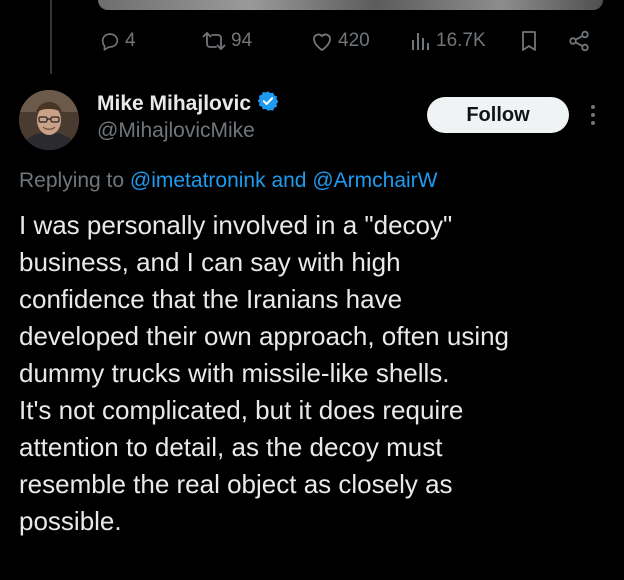 This screenshot has width=624, height=580. What do you see at coordinates (198, 180) in the screenshot?
I see `mention-link-imetatronink: @imetatronink` at bounding box center [198, 180].